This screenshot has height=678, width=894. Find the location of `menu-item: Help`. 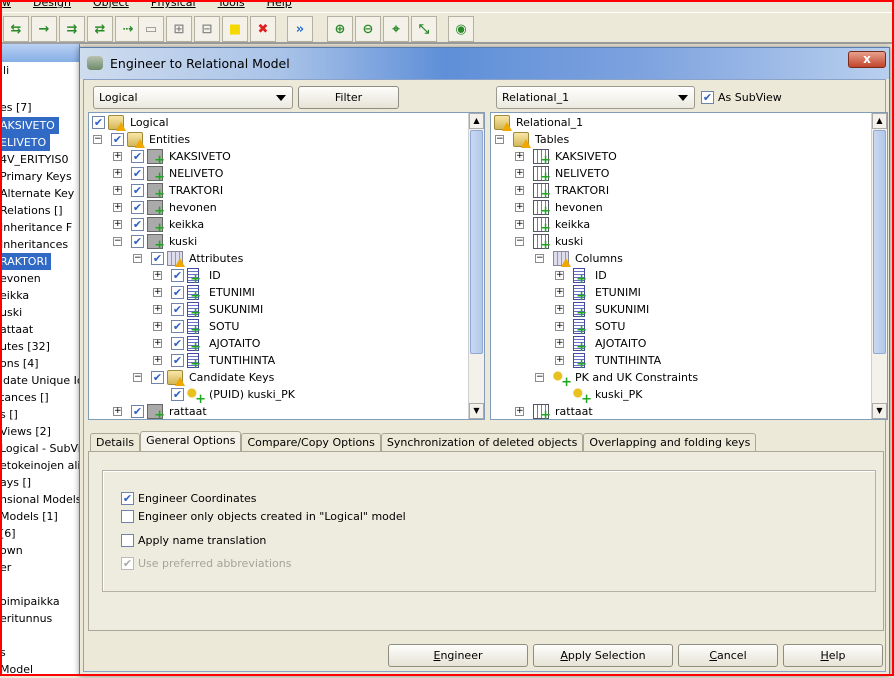

menu-item: Help is located at coordinates (279, 5).